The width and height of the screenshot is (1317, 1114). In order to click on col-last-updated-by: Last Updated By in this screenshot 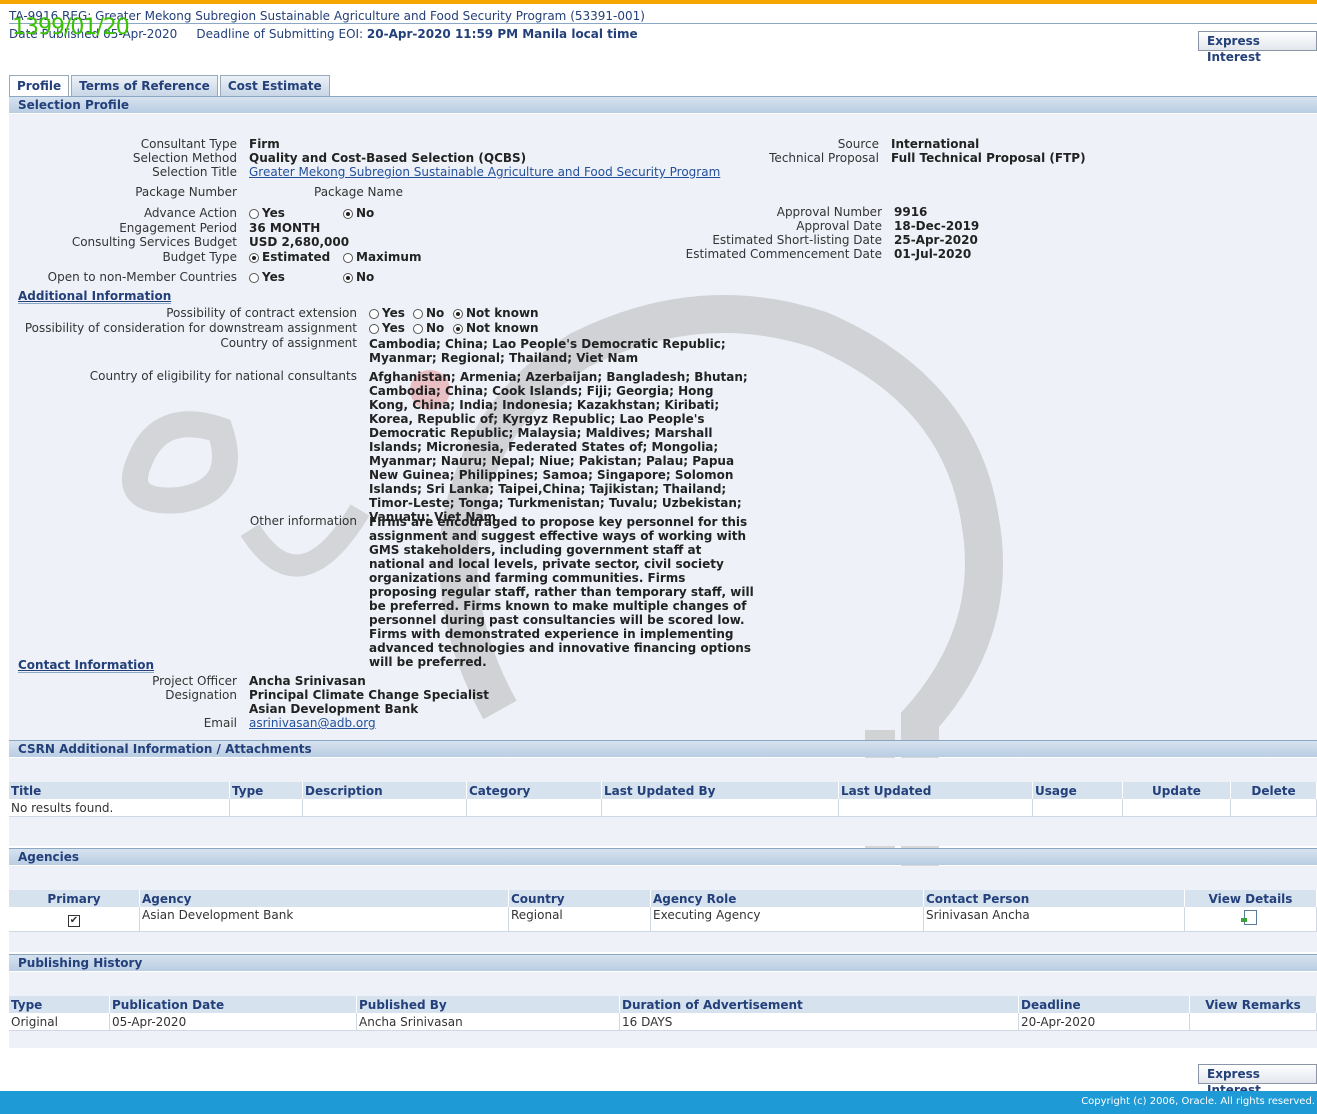, I will do `click(720, 790)`.